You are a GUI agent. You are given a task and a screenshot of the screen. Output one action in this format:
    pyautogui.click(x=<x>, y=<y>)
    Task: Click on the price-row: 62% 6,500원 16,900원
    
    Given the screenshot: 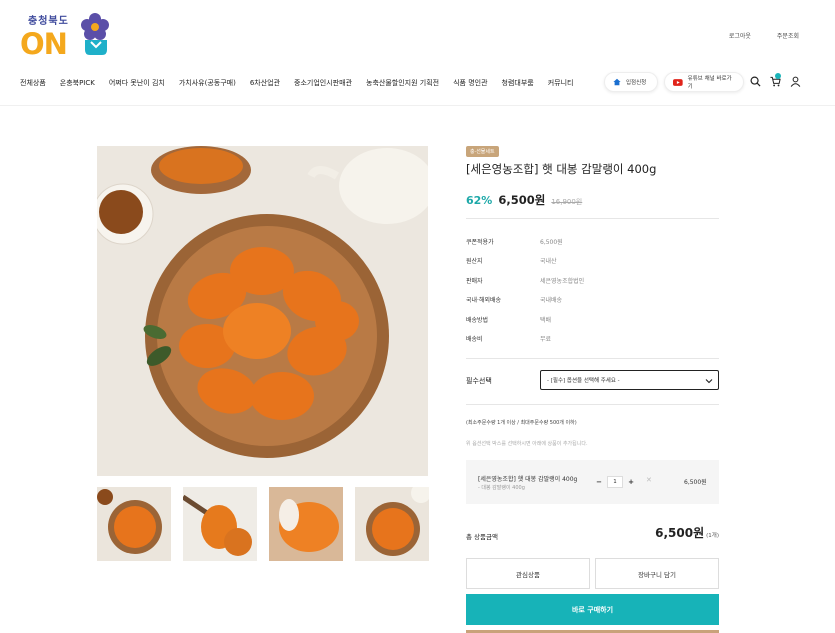 What is the action you would take?
    pyautogui.click(x=524, y=200)
    